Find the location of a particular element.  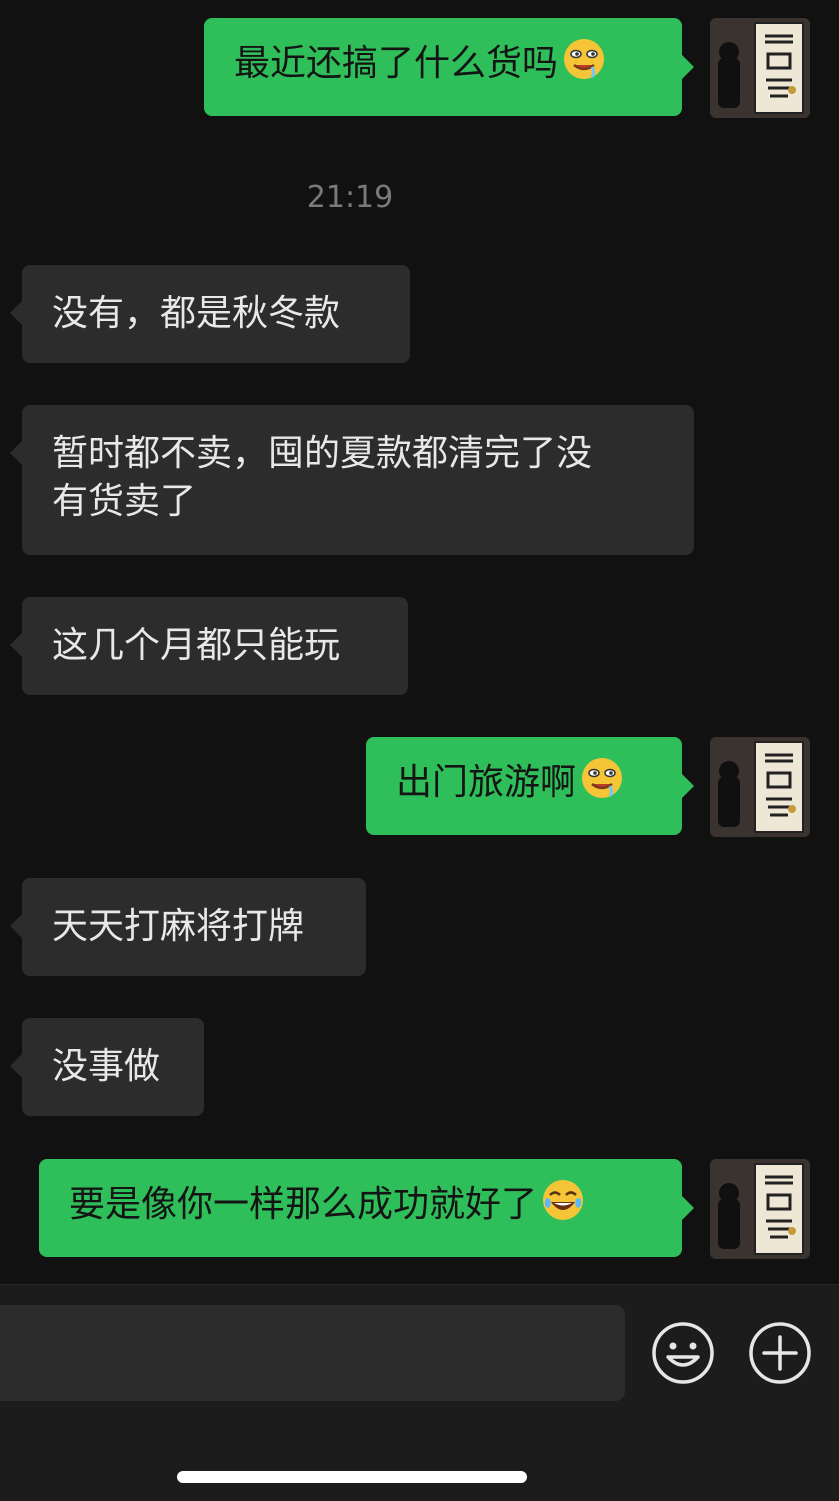

timestamp: 21:19 is located at coordinates (350, 197).